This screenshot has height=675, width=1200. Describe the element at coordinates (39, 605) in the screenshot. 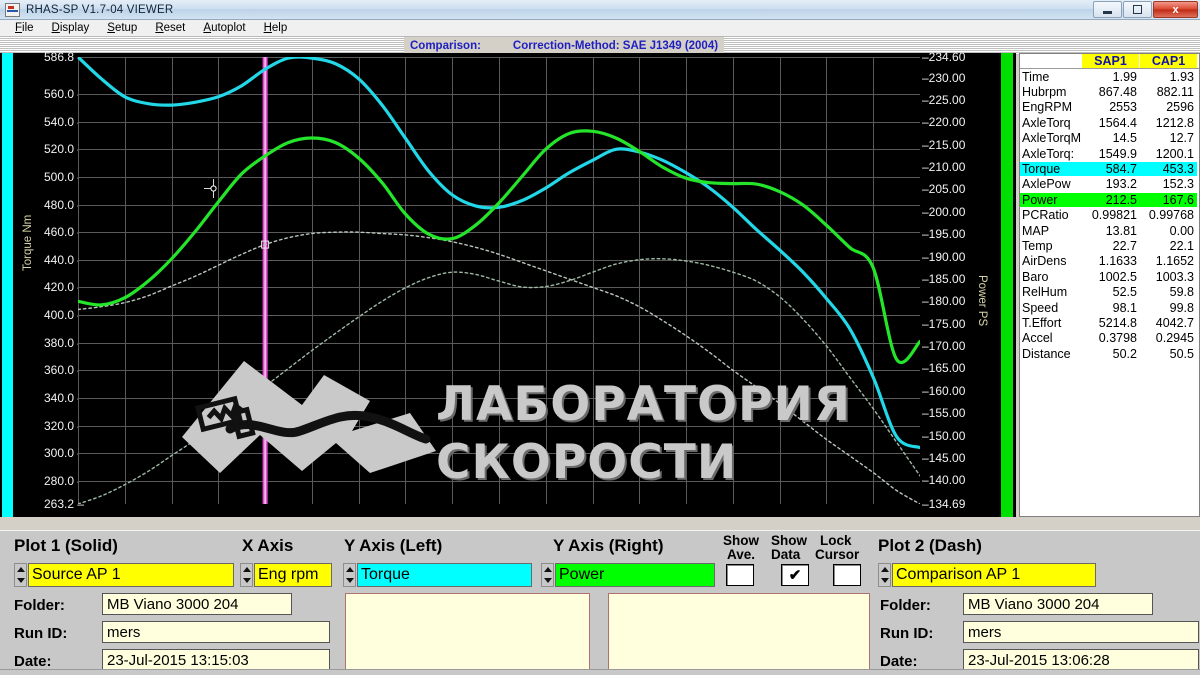

I see `plot1-folder-label: Folder:` at that location.